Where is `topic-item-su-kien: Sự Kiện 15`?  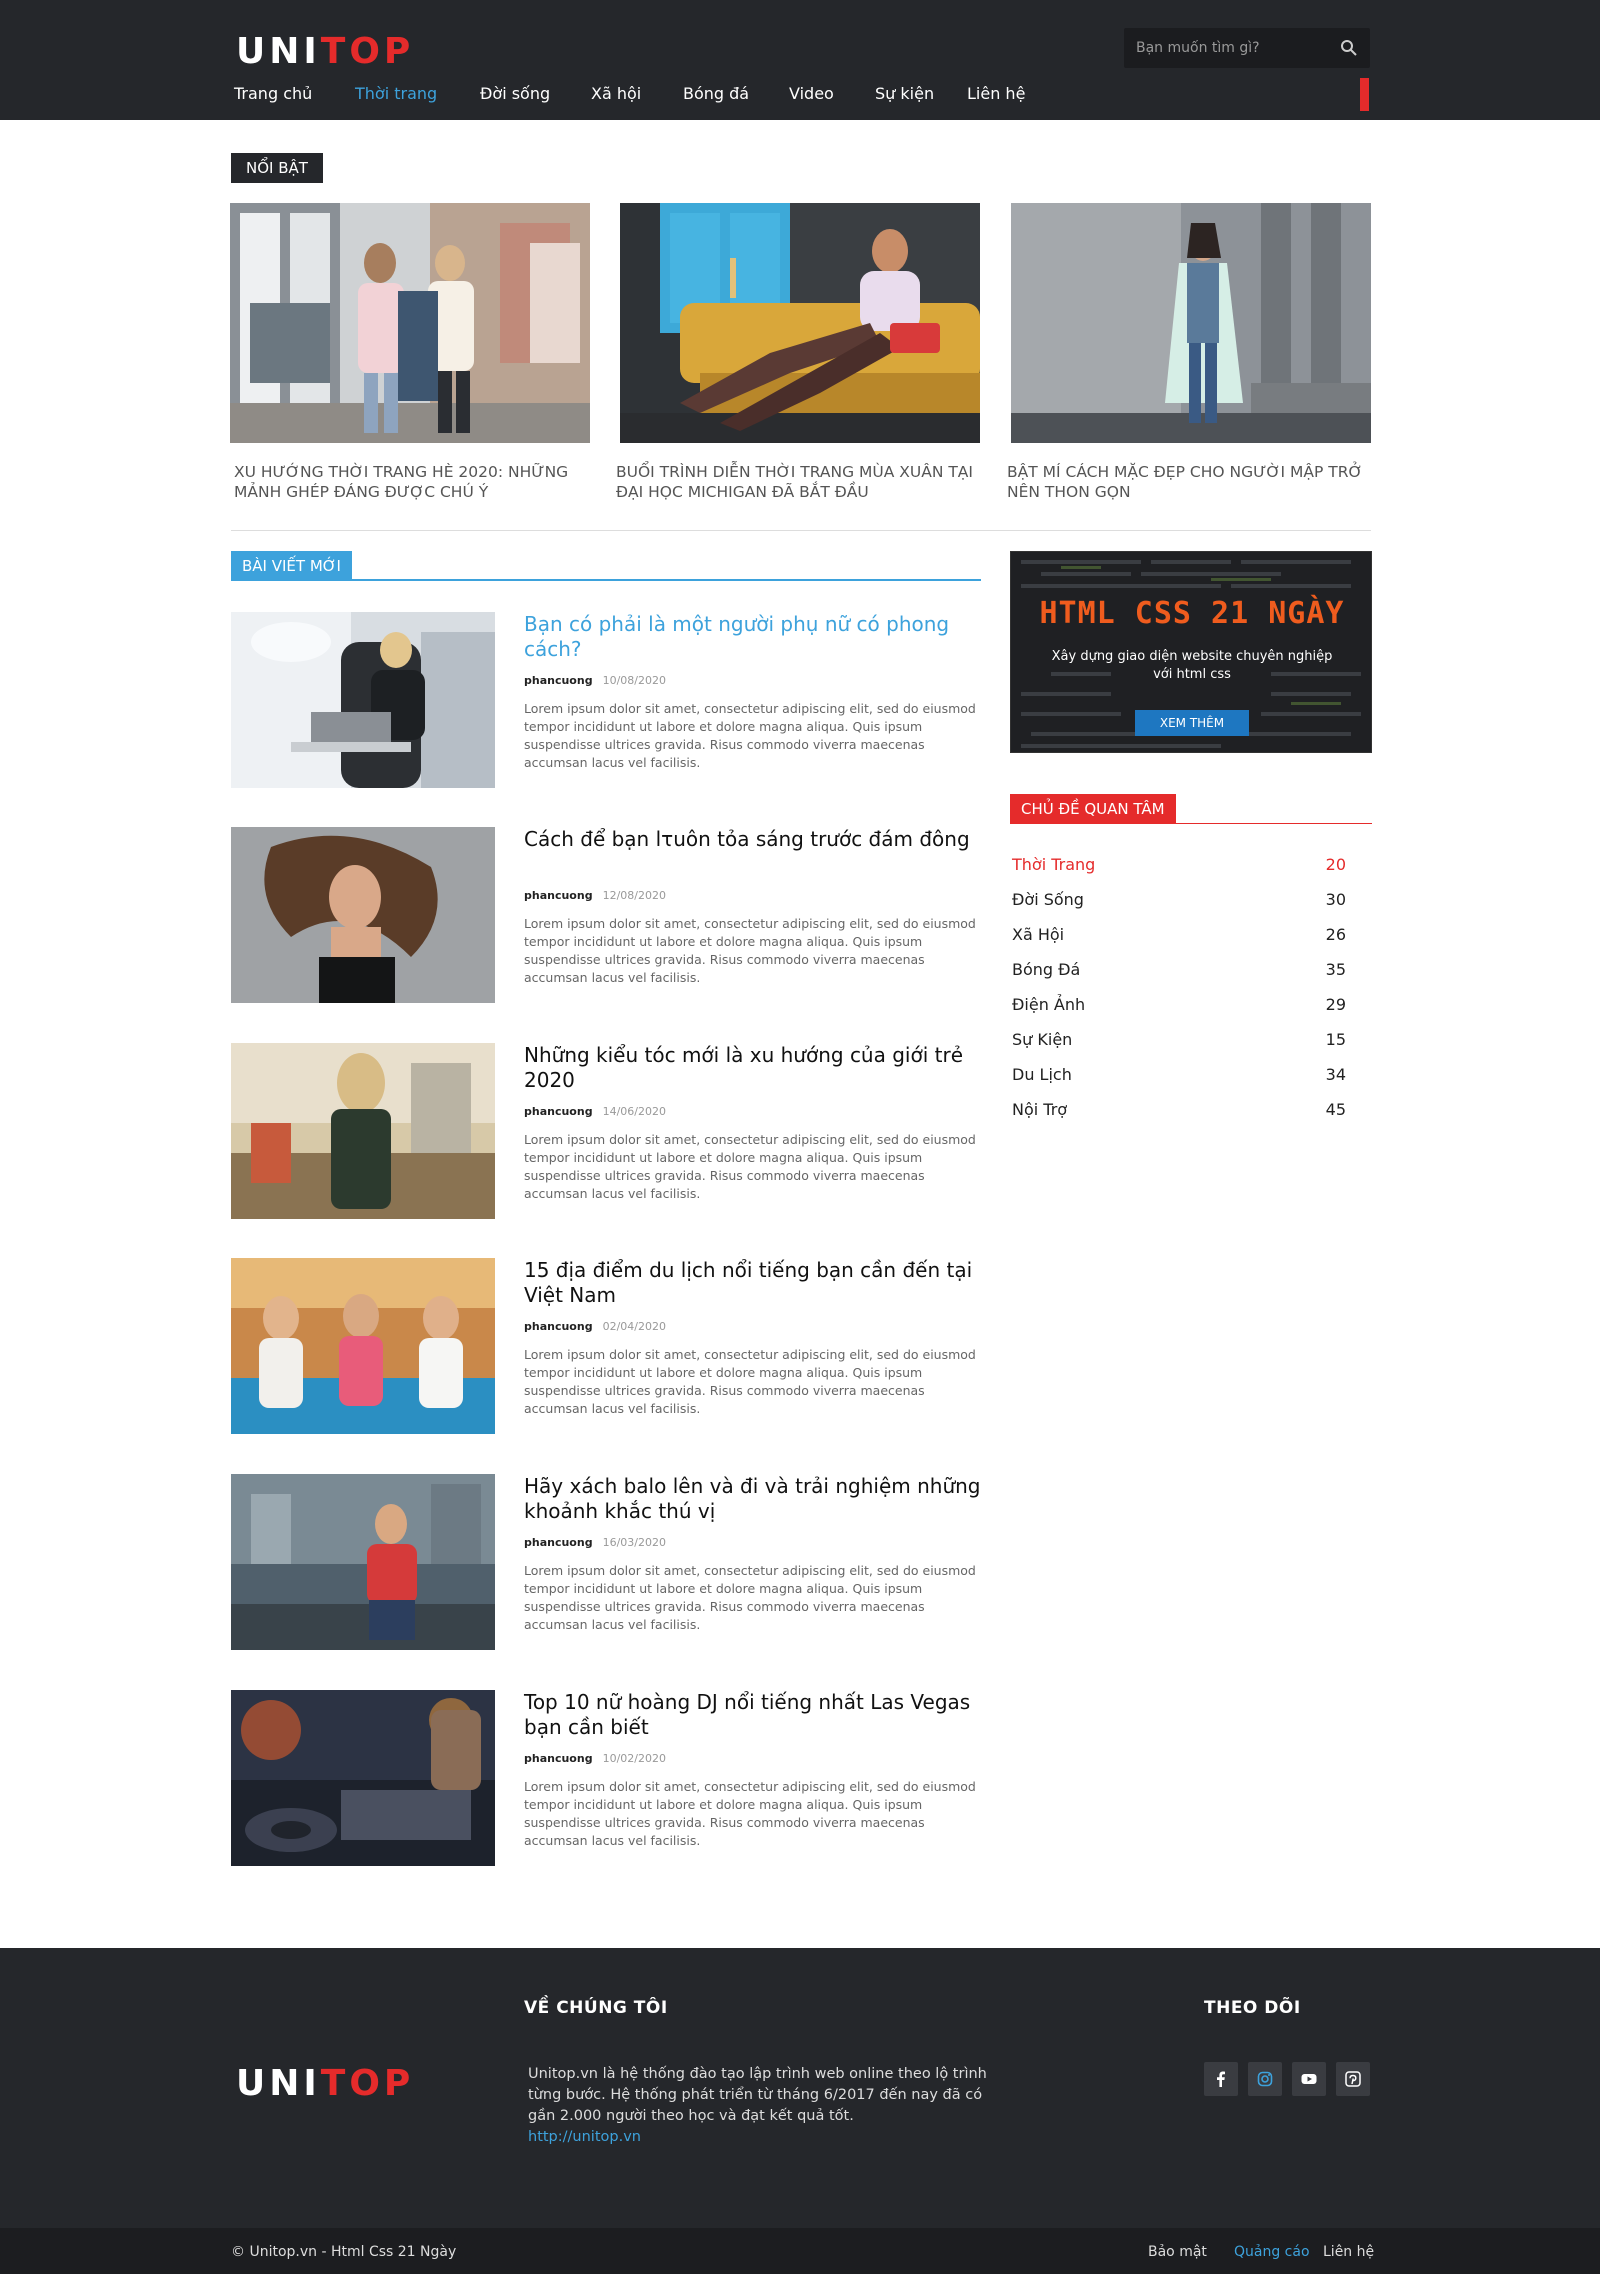
topic-item-su-kien: Sự Kiện 15 is located at coordinates (1179, 1041).